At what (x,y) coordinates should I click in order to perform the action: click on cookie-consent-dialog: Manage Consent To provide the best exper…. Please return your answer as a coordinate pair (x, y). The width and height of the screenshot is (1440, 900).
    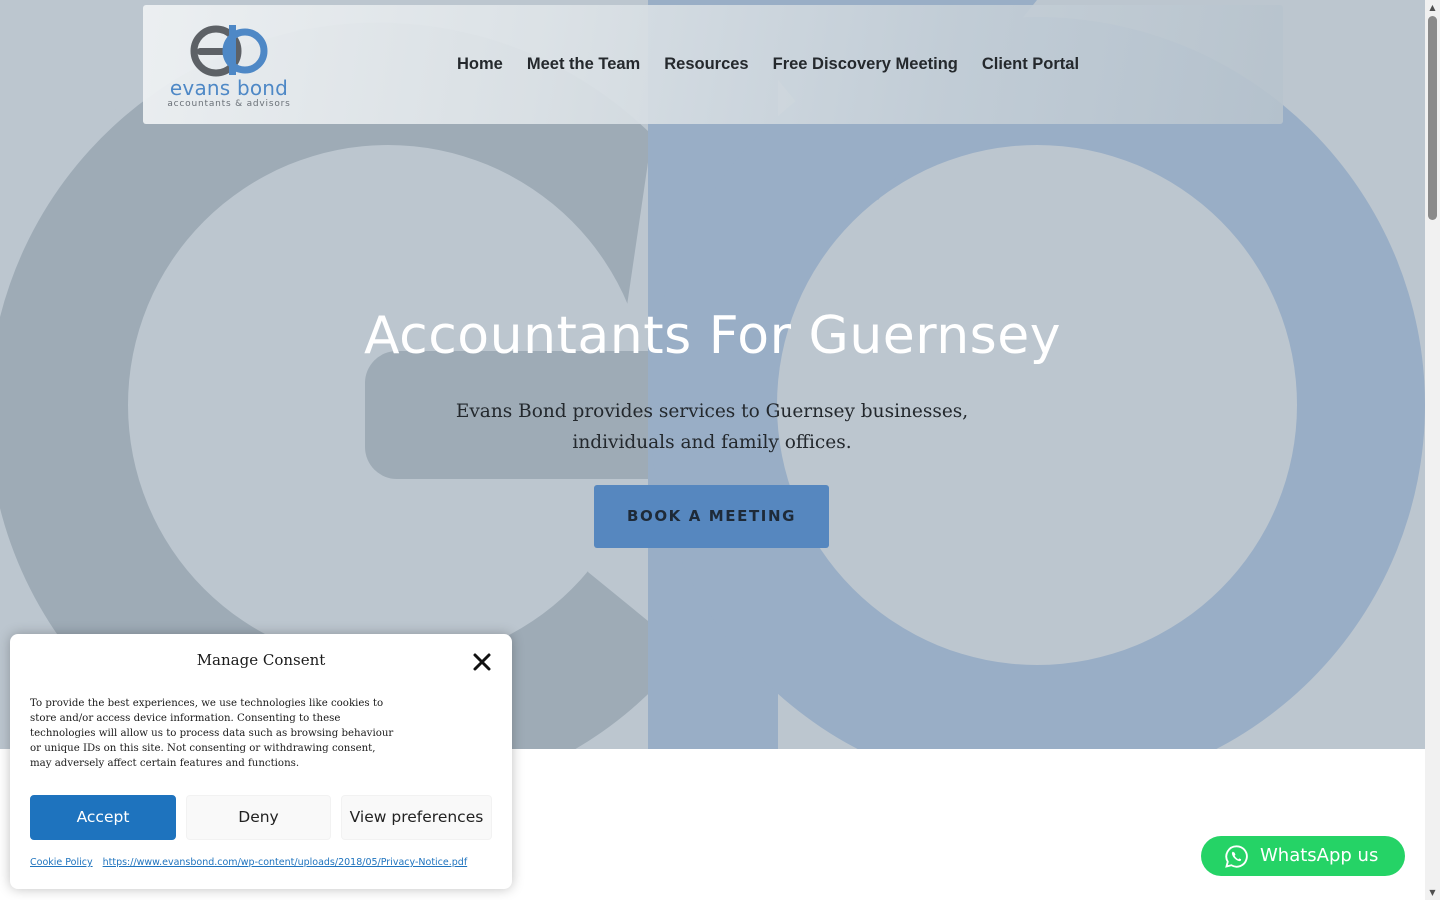
    Looking at the image, I should click on (261, 761).